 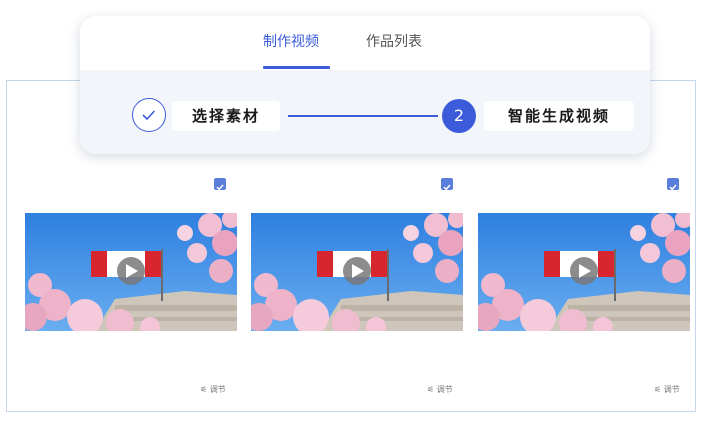 I want to click on step-label-select-material: 选择素材, so click(x=226, y=116).